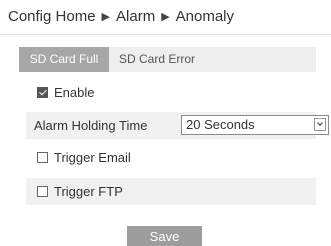 This screenshot has height=246, width=331. What do you see at coordinates (157, 59) in the screenshot?
I see `tab-sd-card-error: SD Card Error` at bounding box center [157, 59].